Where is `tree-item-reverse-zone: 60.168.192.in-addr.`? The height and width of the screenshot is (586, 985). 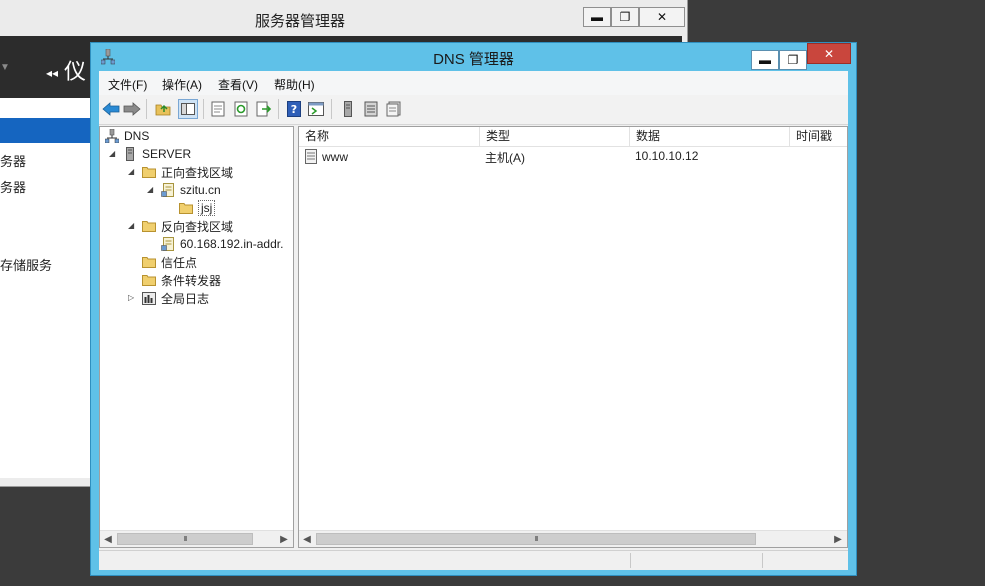 tree-item-reverse-zone: 60.168.192.in-addr. is located at coordinates (222, 244).